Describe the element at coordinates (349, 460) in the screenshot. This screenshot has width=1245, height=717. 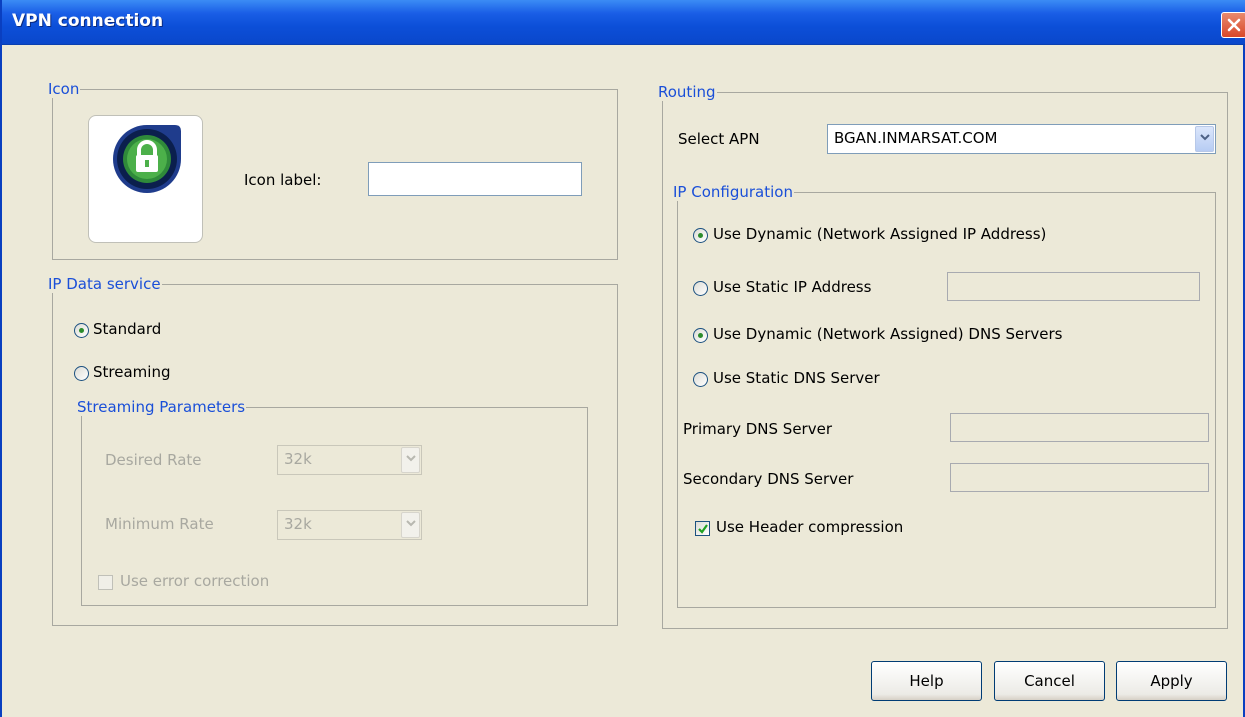
I see `desired-rate-select: 32k` at that location.